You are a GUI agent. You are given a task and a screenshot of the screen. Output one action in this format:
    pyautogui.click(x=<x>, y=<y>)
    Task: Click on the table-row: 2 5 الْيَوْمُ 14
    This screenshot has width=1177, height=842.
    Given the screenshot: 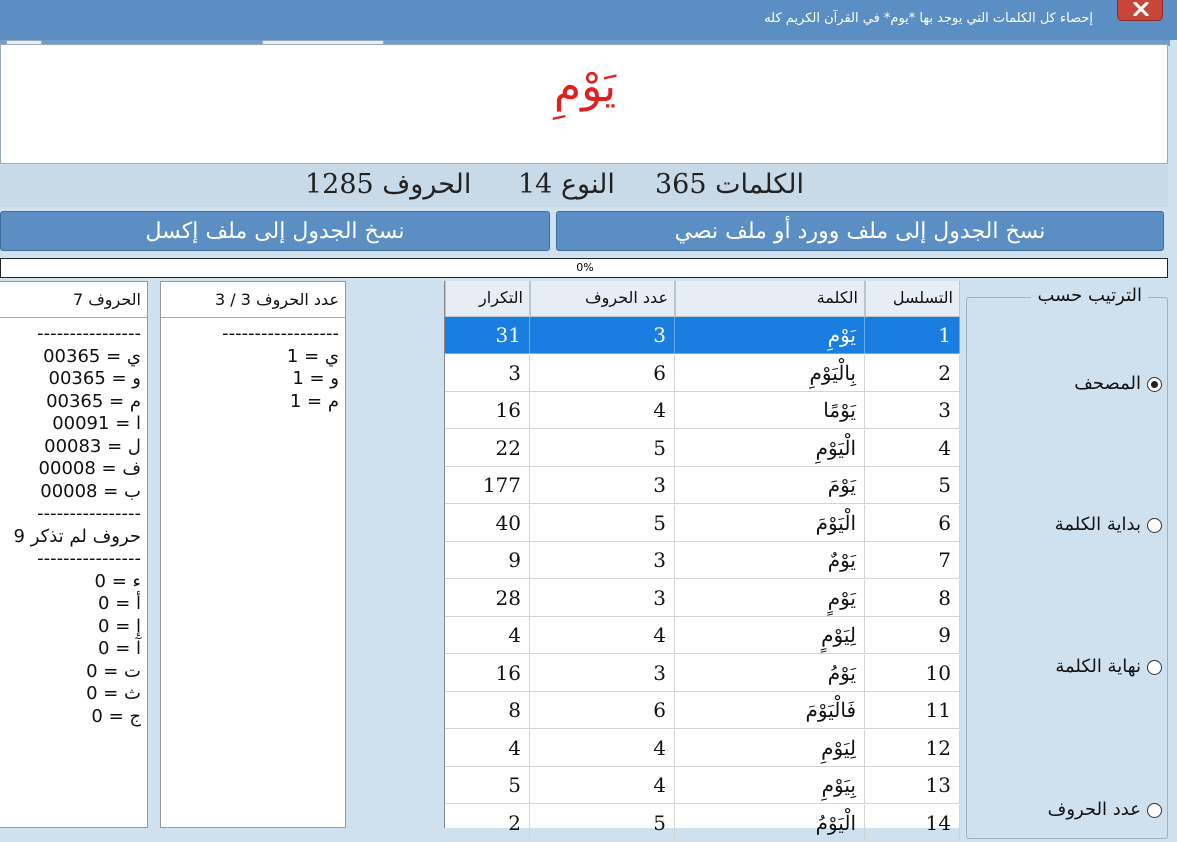 What is the action you would take?
    pyautogui.click(x=702, y=823)
    